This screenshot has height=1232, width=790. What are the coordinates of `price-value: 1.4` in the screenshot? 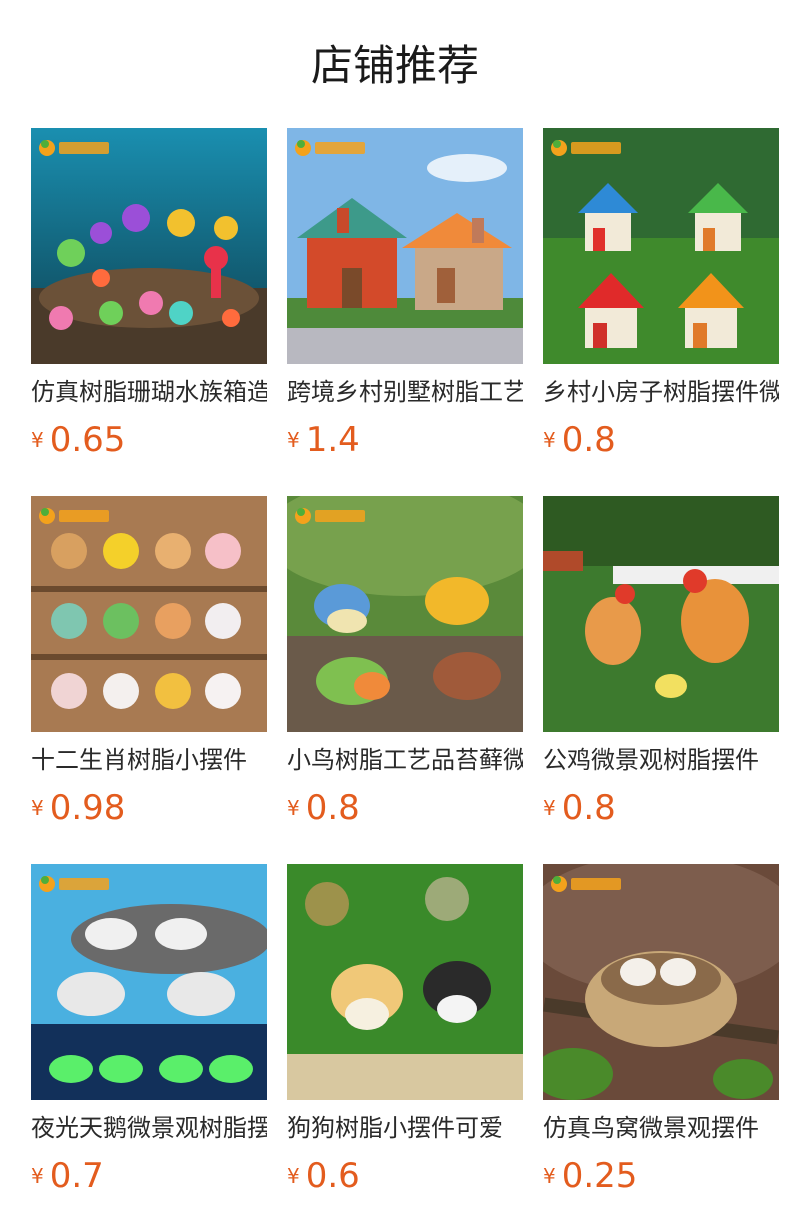 It's located at (332, 440).